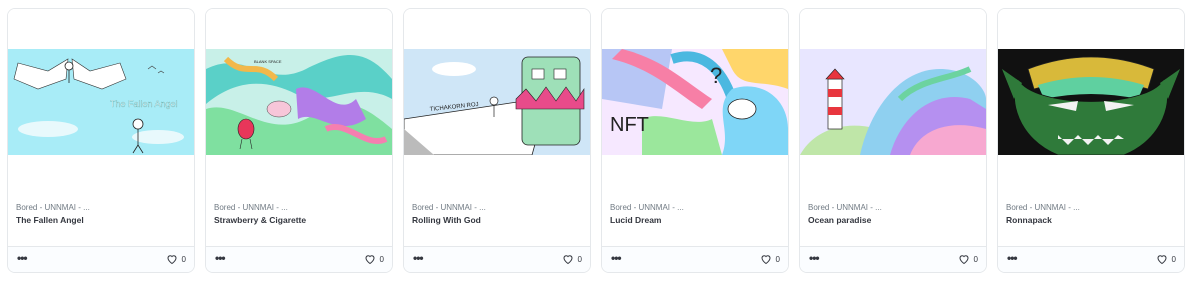 Image resolution: width=1200 pixels, height=299 pixels. Describe the element at coordinates (144, 104) in the screenshot. I see `artwork-text: The Fallen Angel` at that location.